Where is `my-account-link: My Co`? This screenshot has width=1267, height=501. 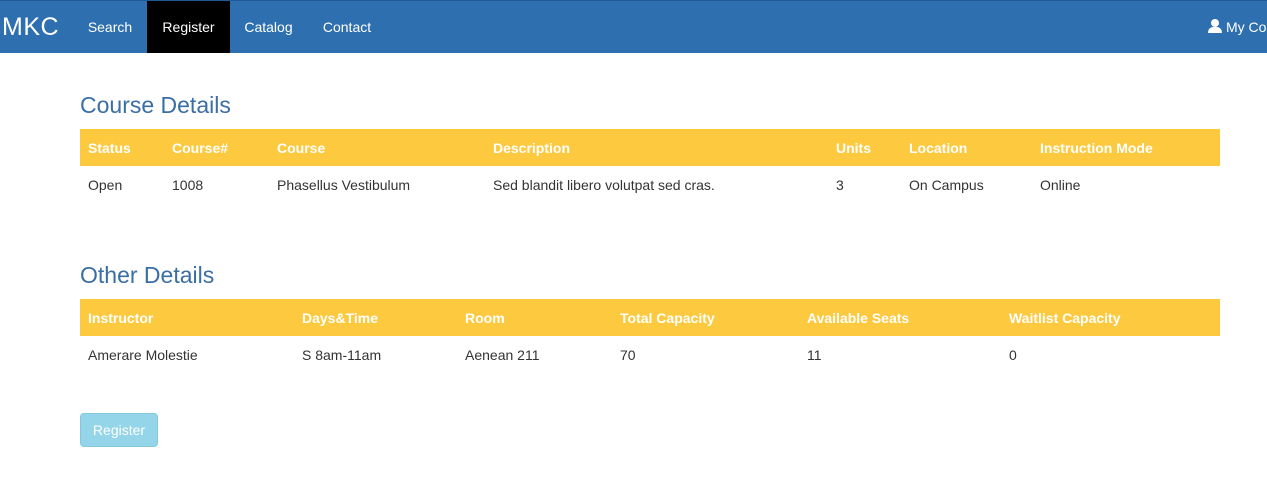 my-account-link: My Co is located at coordinates (1237, 27).